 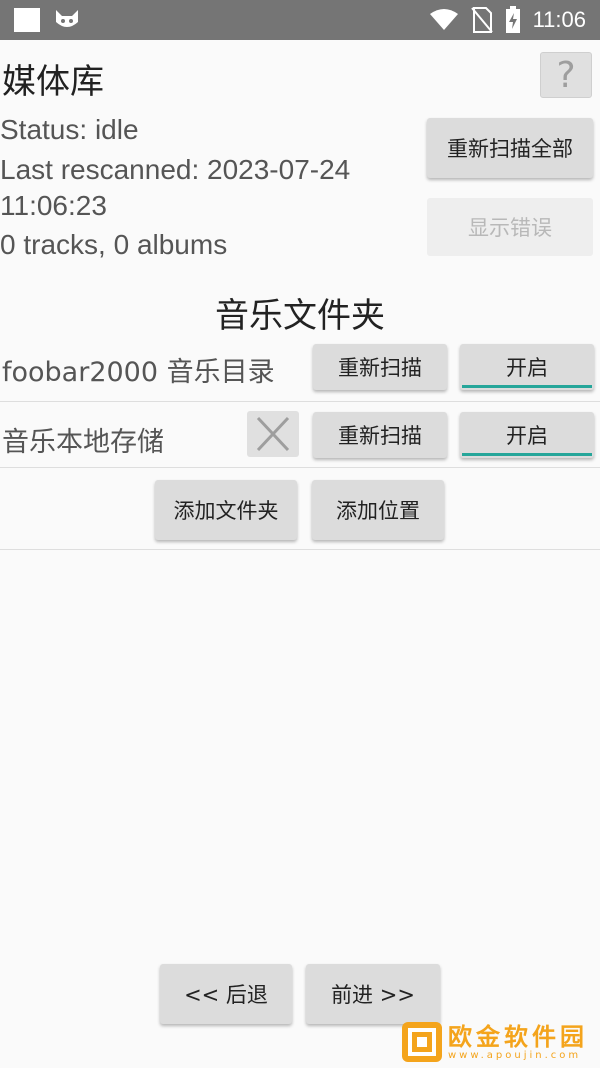 What do you see at coordinates (481, 20) in the screenshot?
I see `no-sim-icon` at bounding box center [481, 20].